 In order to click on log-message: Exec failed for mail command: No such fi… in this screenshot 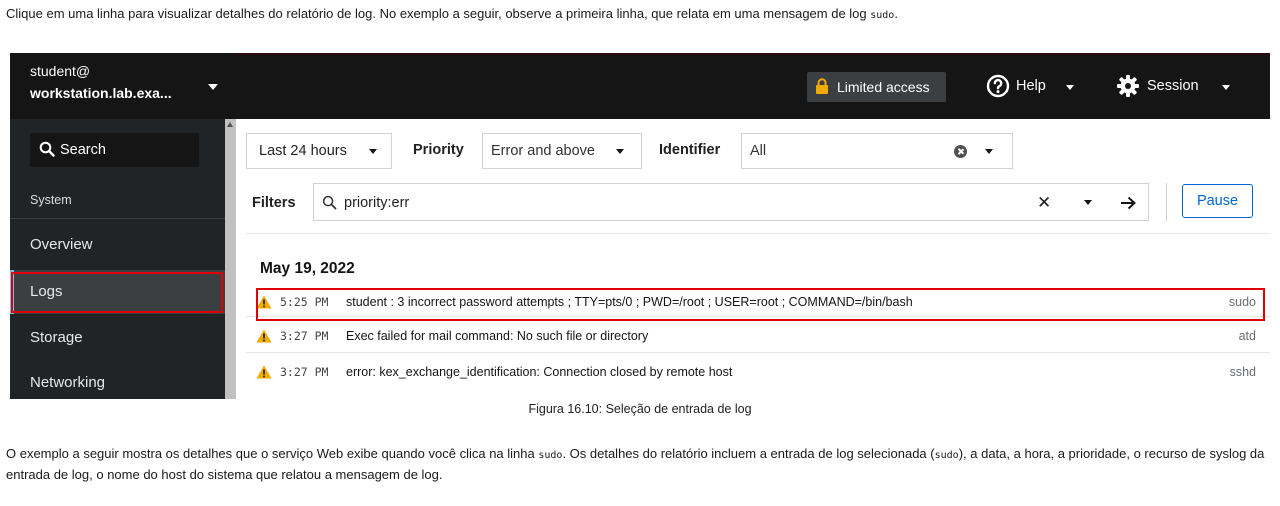, I will do `click(497, 336)`.